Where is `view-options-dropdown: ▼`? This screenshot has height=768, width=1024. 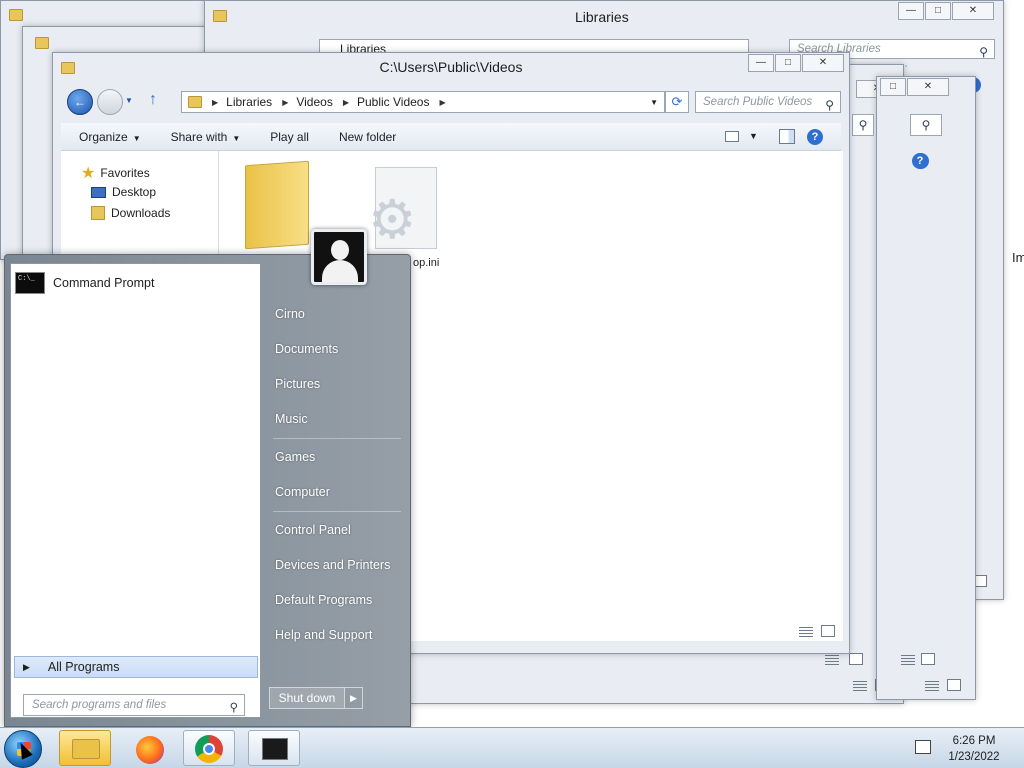 view-options-dropdown: ▼ is located at coordinates (753, 136).